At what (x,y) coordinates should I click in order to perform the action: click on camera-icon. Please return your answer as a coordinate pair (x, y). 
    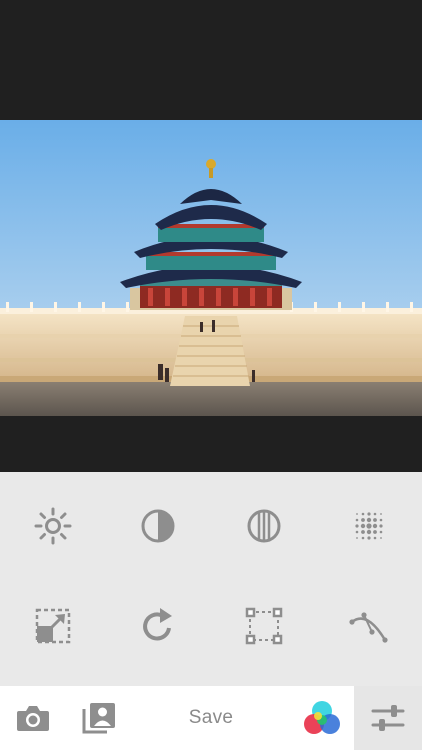
    Looking at the image, I should click on (33, 718).